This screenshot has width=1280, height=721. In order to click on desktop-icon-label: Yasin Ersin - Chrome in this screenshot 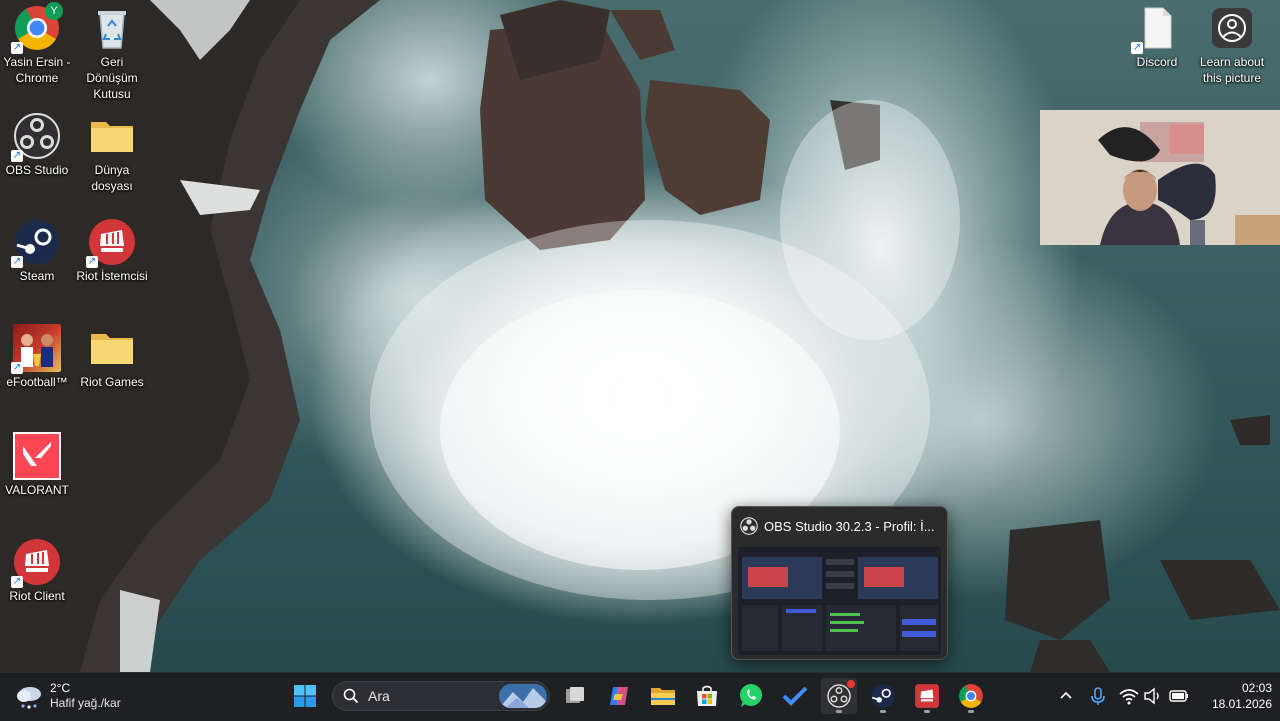, I will do `click(37, 70)`.